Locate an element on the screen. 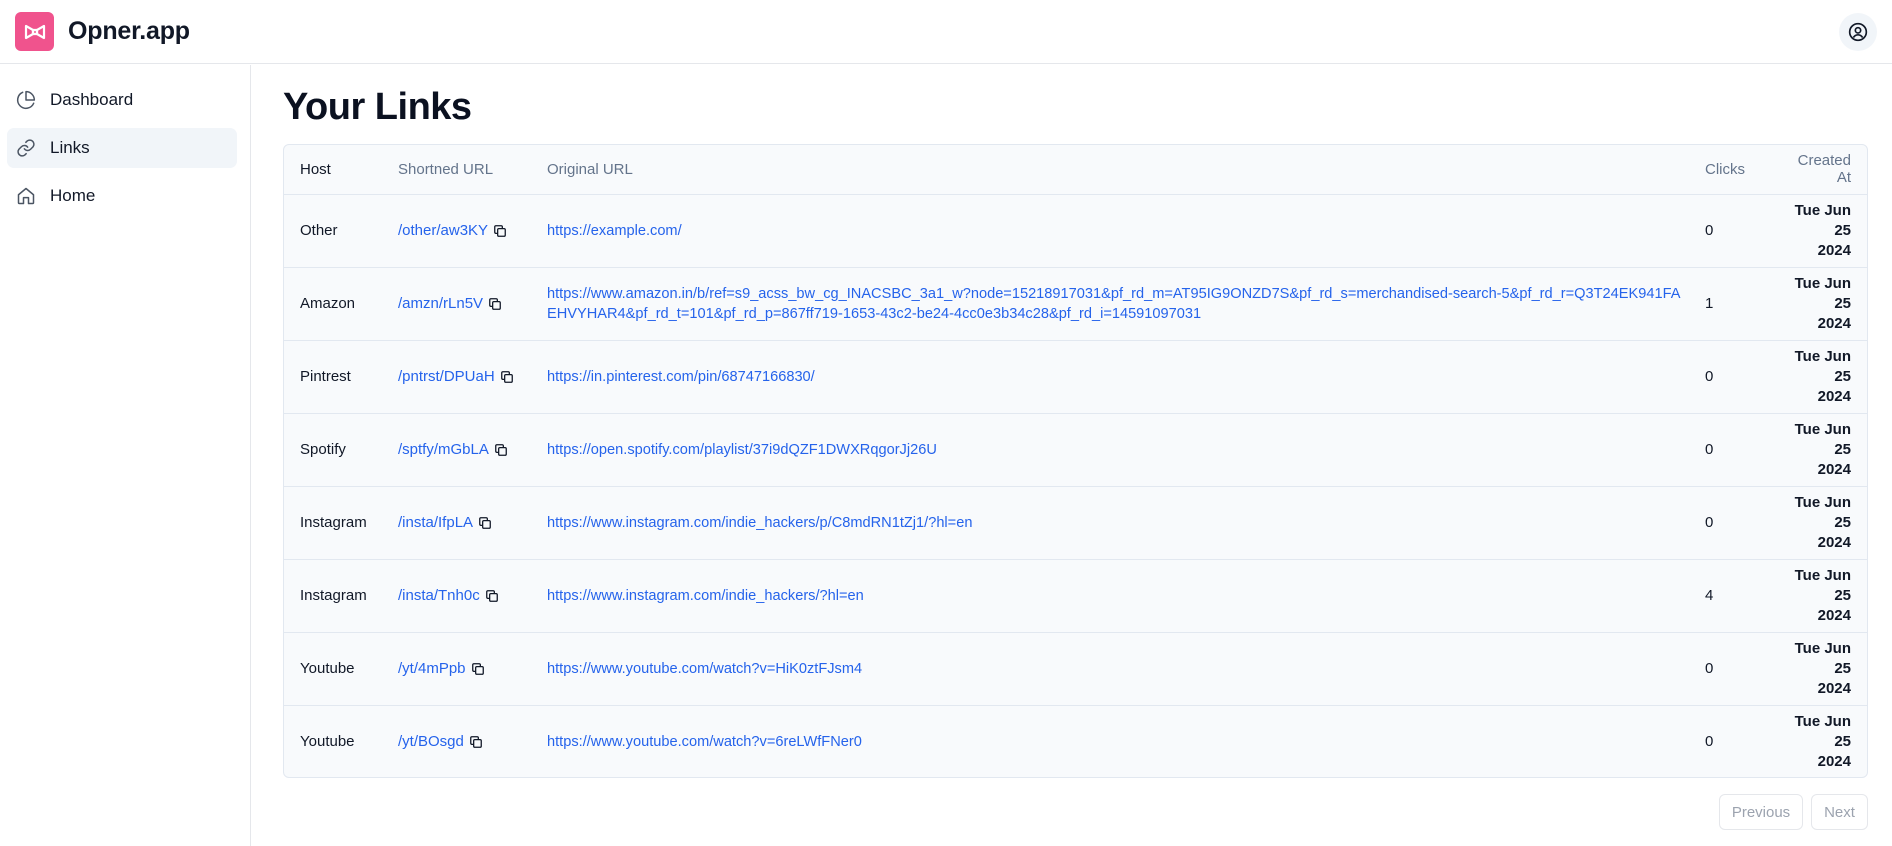  clicks-count: 4 is located at coordinates (1709, 595).